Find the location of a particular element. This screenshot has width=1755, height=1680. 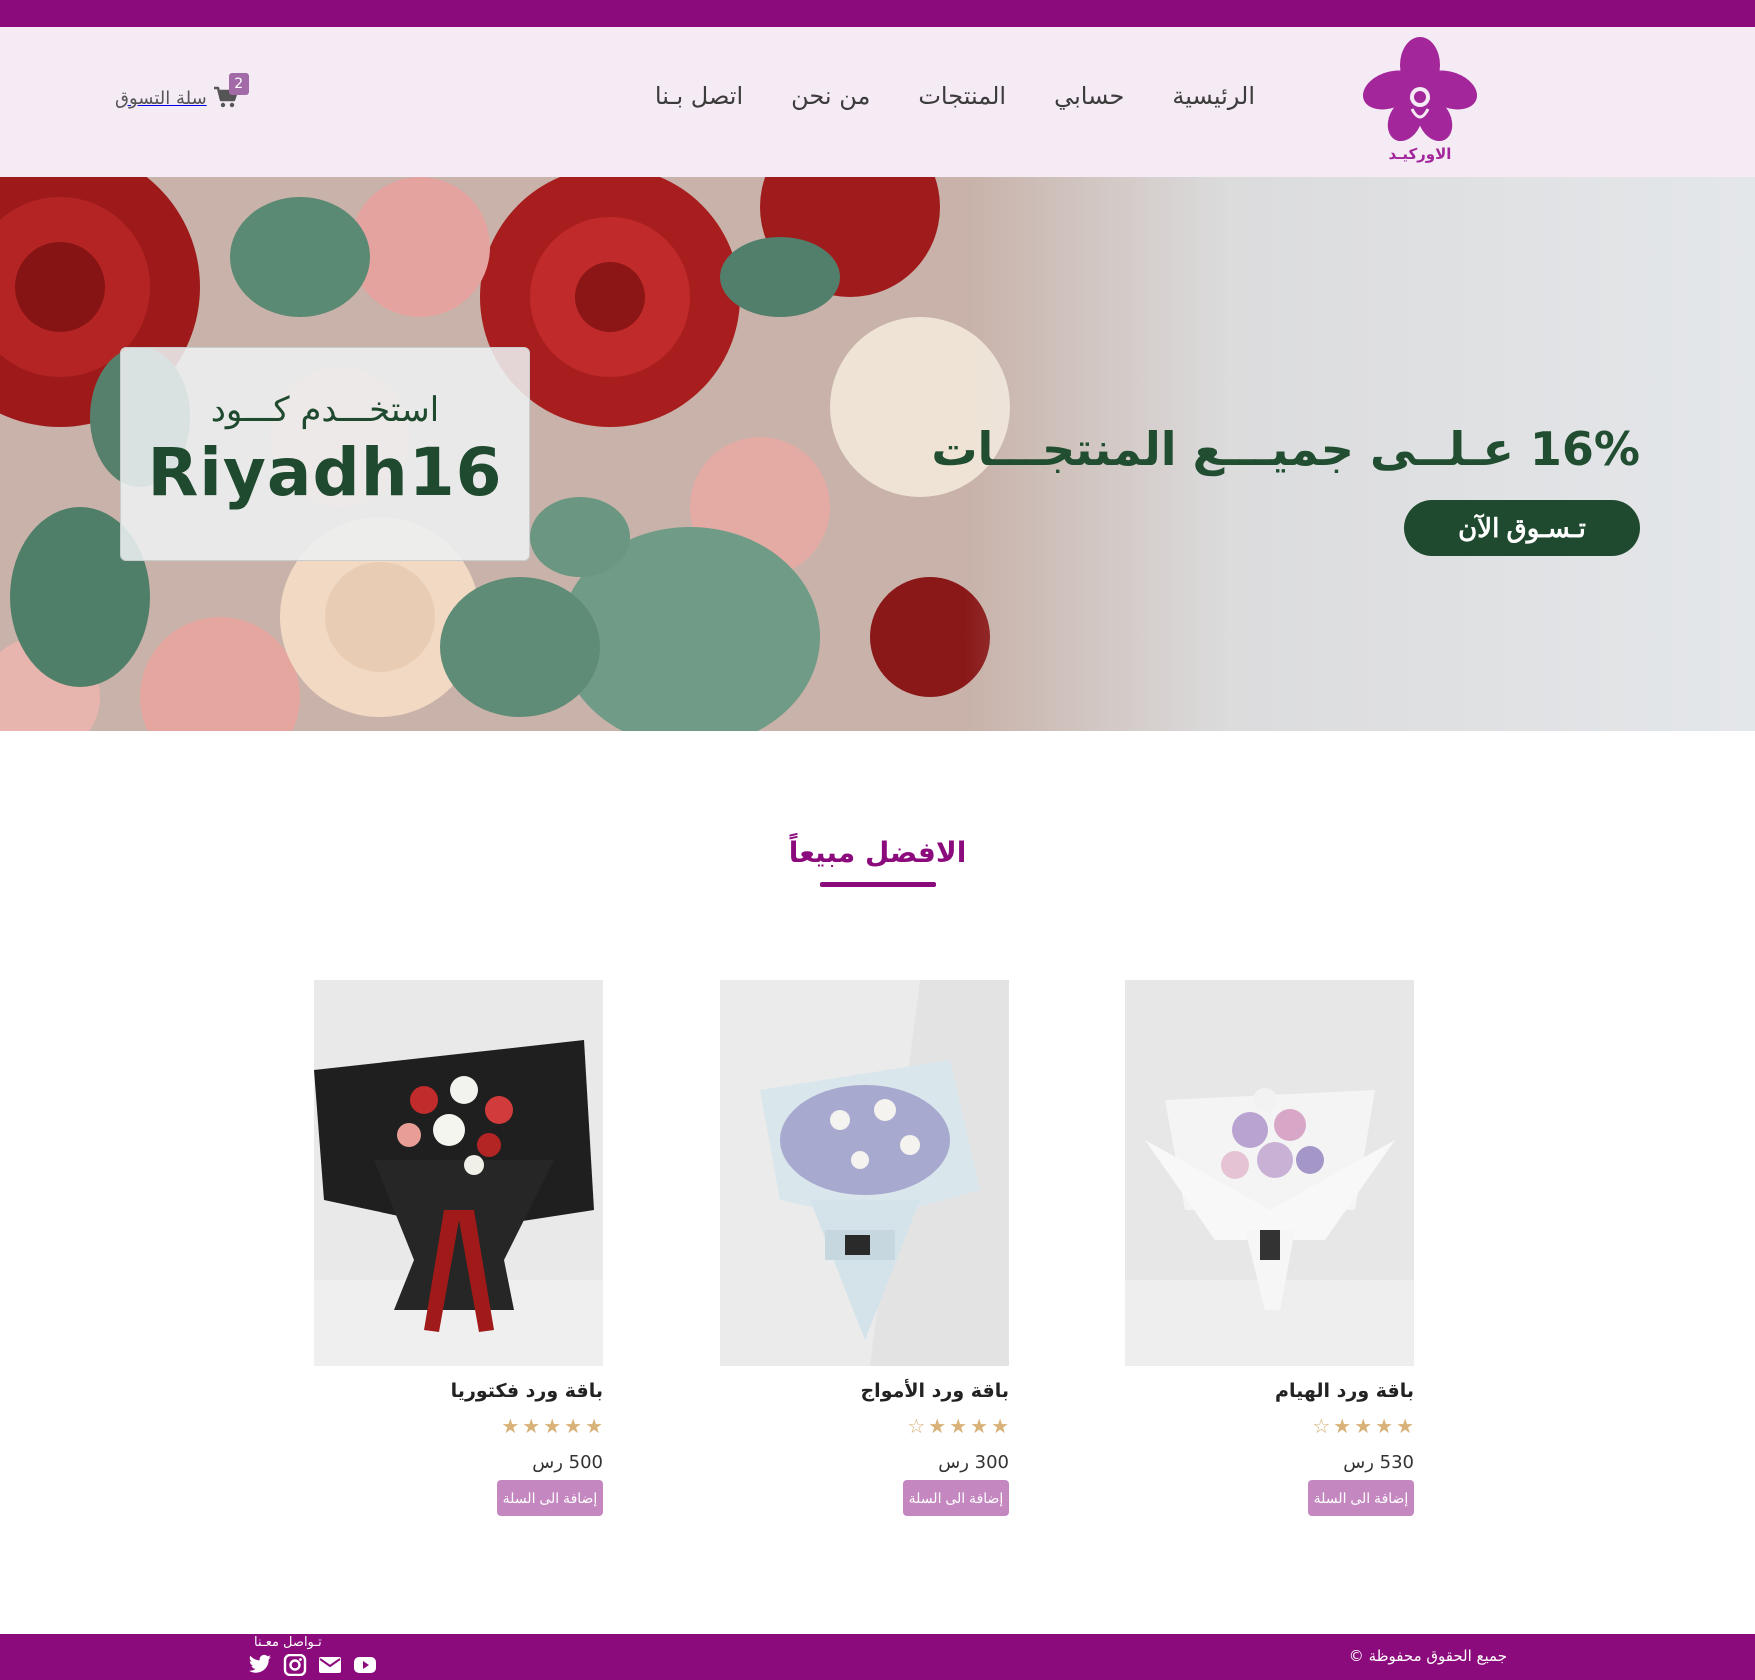

bestsellers-title: الافضل مبيعاً is located at coordinates (877, 852).